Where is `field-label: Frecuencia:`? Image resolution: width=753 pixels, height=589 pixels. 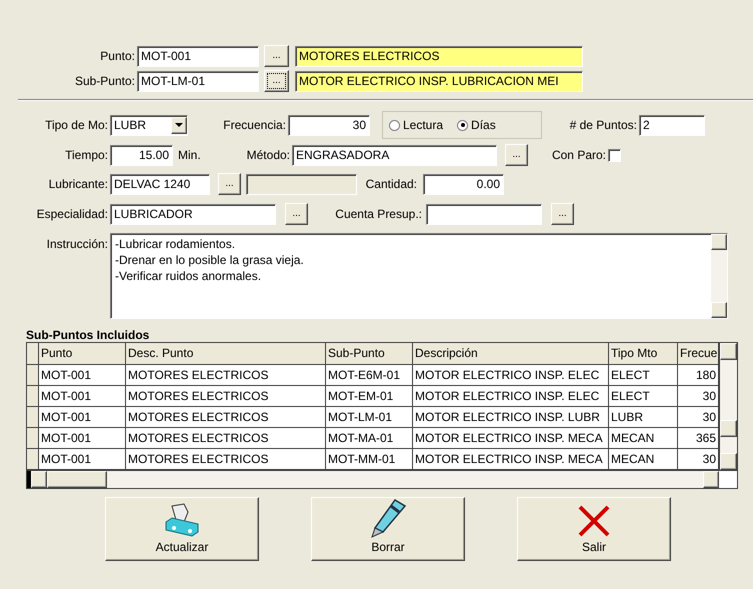 field-label: Frecuencia: is located at coordinates (254, 125).